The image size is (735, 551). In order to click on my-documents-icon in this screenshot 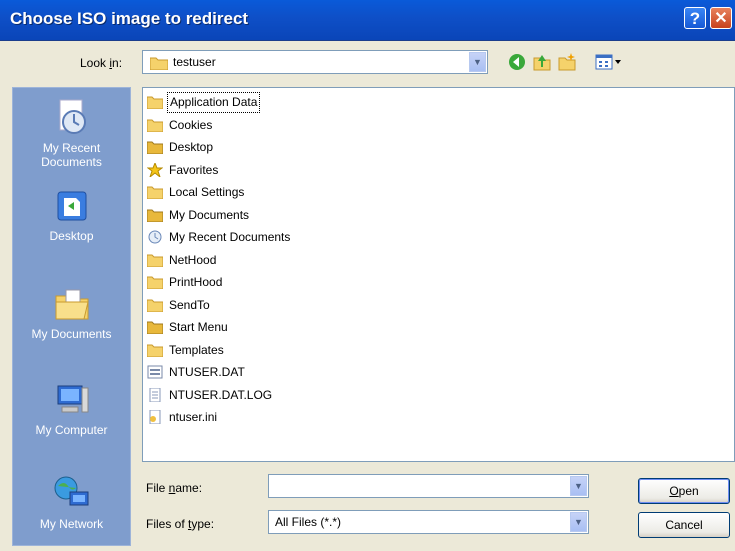, I will do `click(72, 304)`.